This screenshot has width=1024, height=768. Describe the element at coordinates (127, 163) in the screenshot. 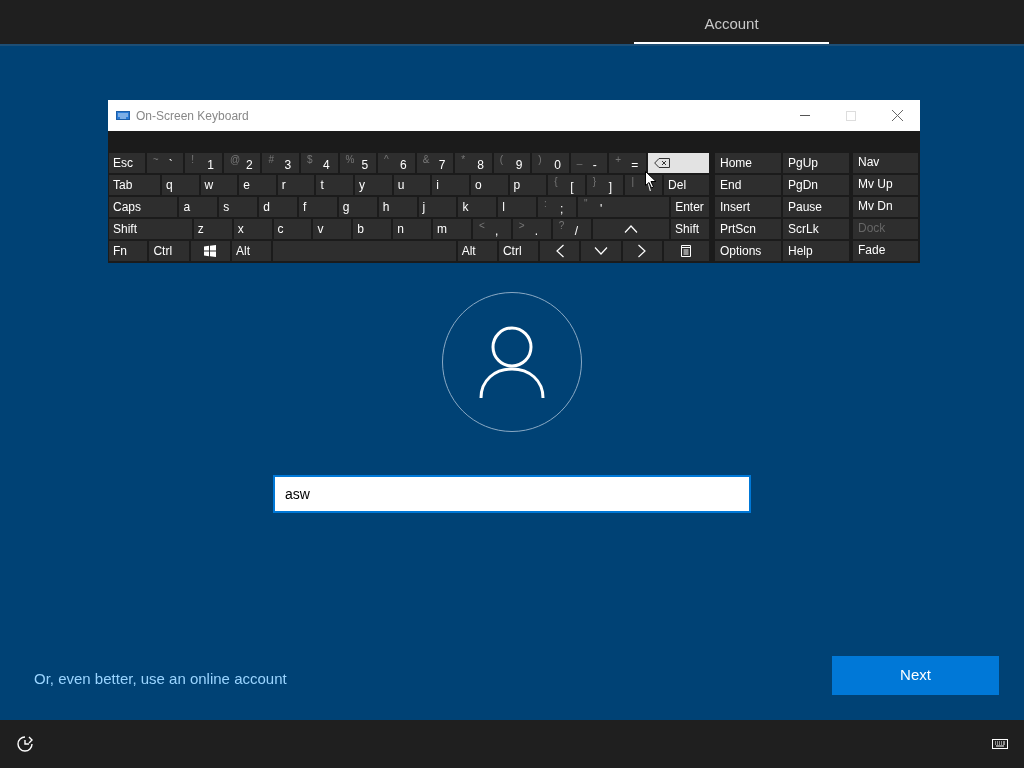

I see `keyboard-key: Esc` at that location.